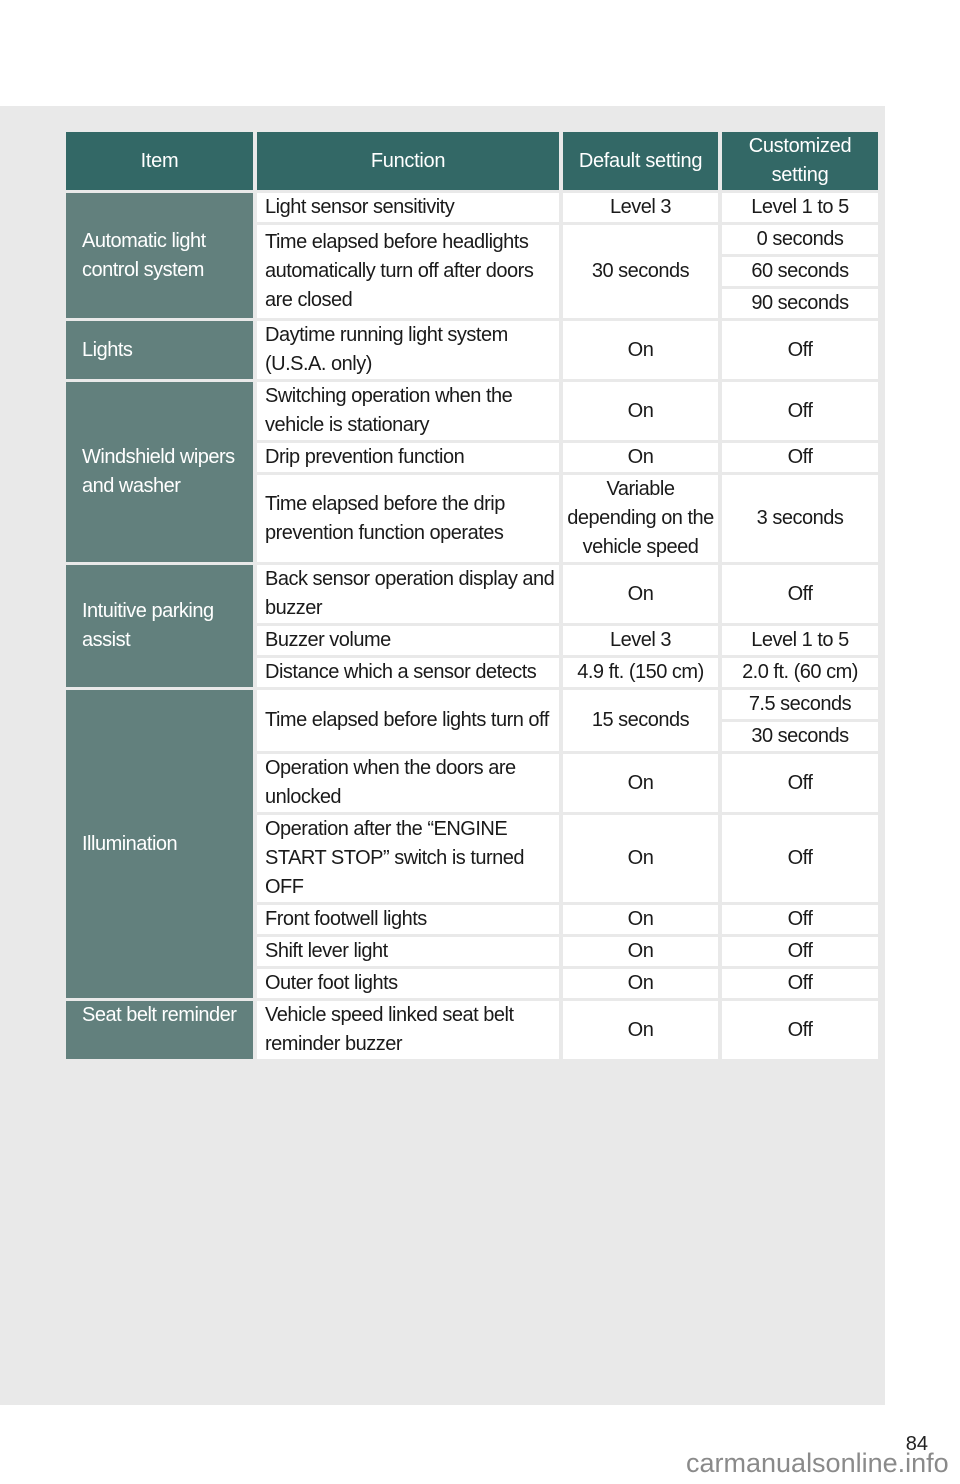 The image size is (960, 1484). What do you see at coordinates (408, 951) in the screenshot?
I see `function-cell: Shift lever light` at bounding box center [408, 951].